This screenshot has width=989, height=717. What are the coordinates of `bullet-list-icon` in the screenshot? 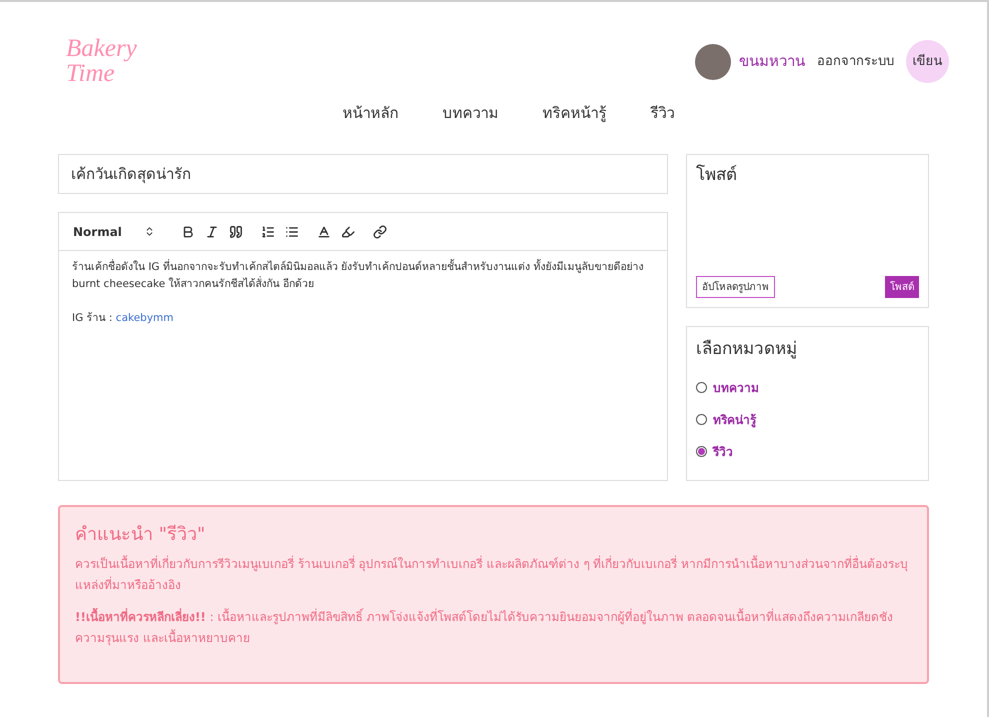 It's located at (292, 231).